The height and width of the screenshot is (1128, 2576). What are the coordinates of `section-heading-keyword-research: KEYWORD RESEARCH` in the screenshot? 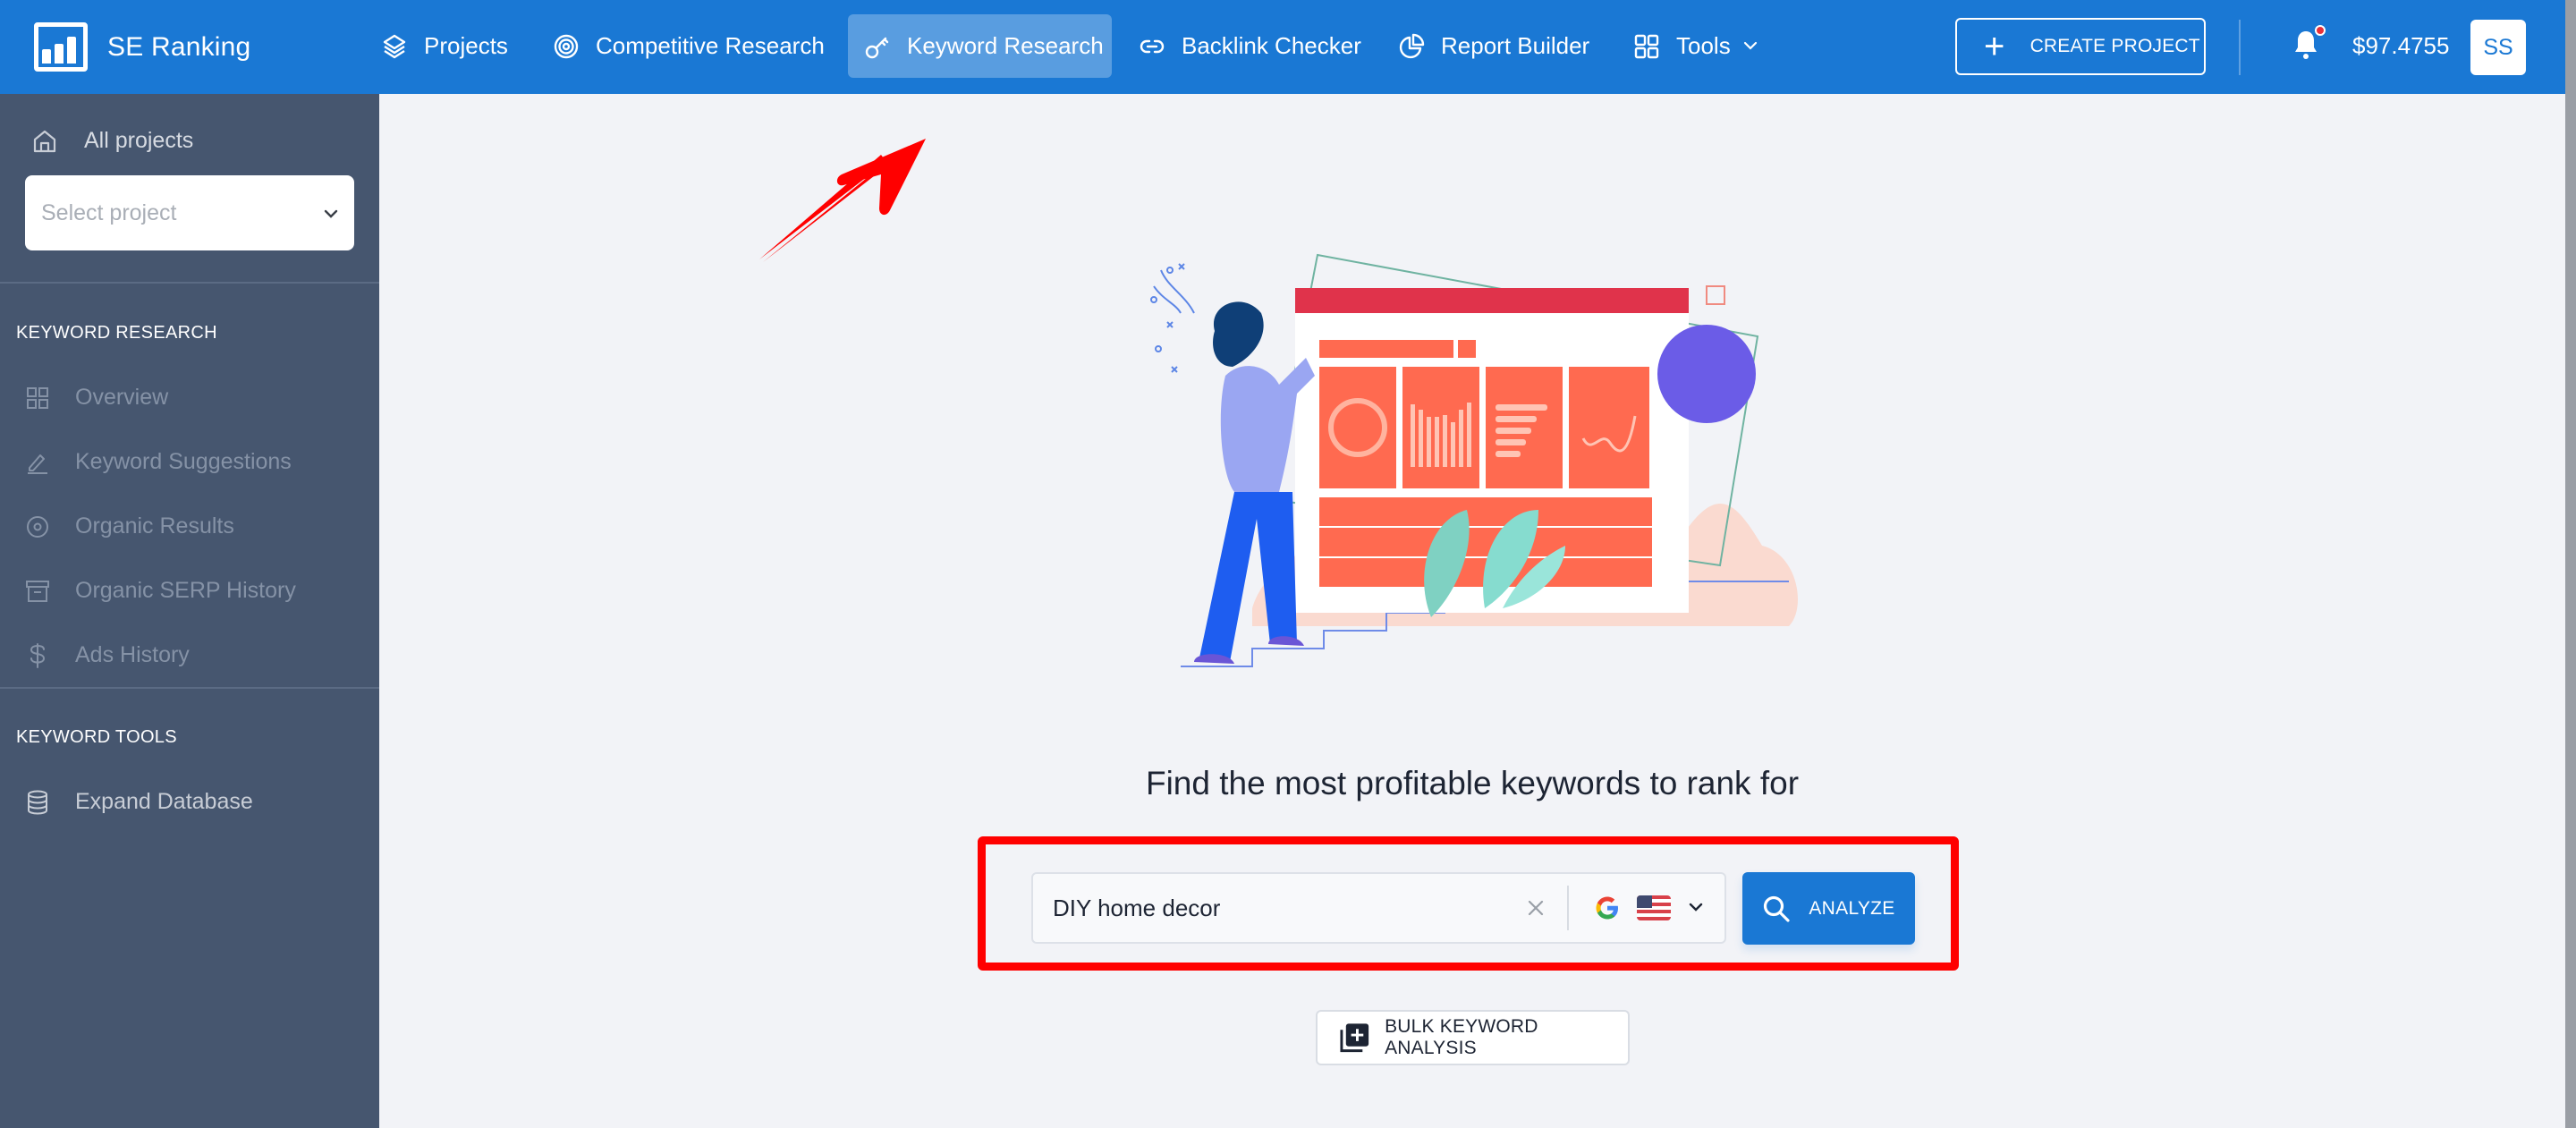 It's located at (116, 333).